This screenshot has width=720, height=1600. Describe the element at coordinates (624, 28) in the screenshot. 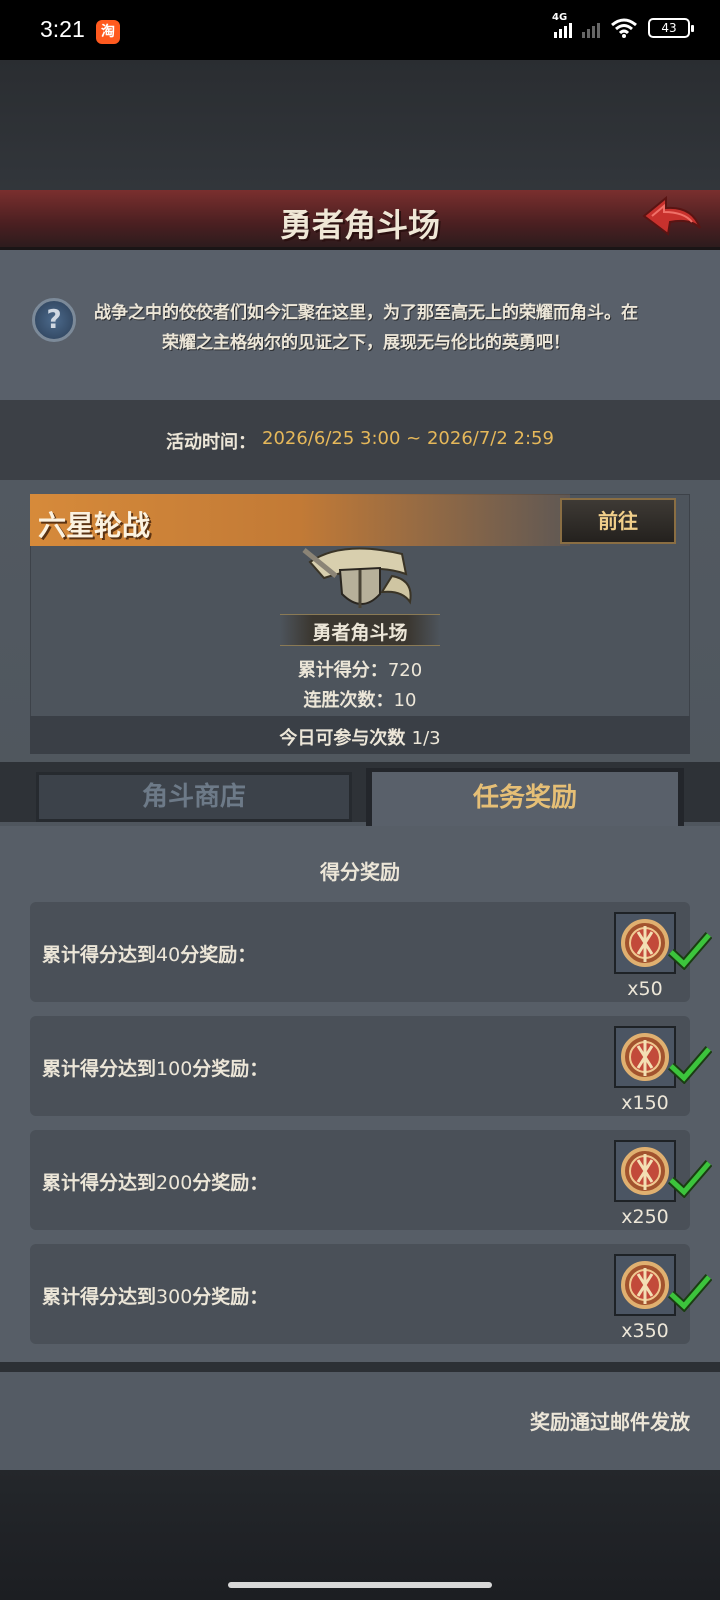

I see `wifi-icon` at that location.